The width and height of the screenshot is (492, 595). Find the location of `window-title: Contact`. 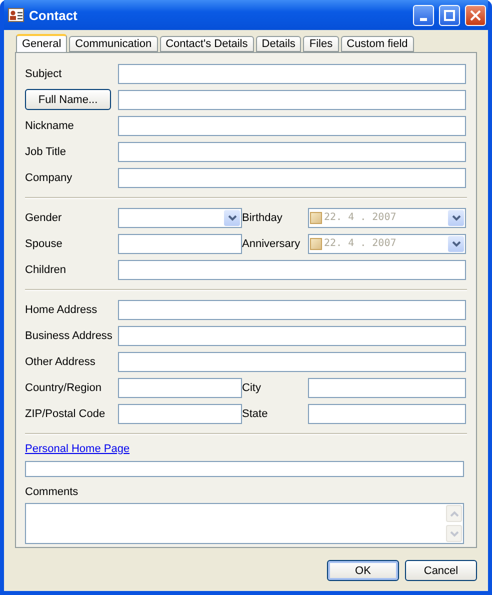

window-title: Contact is located at coordinates (53, 15).